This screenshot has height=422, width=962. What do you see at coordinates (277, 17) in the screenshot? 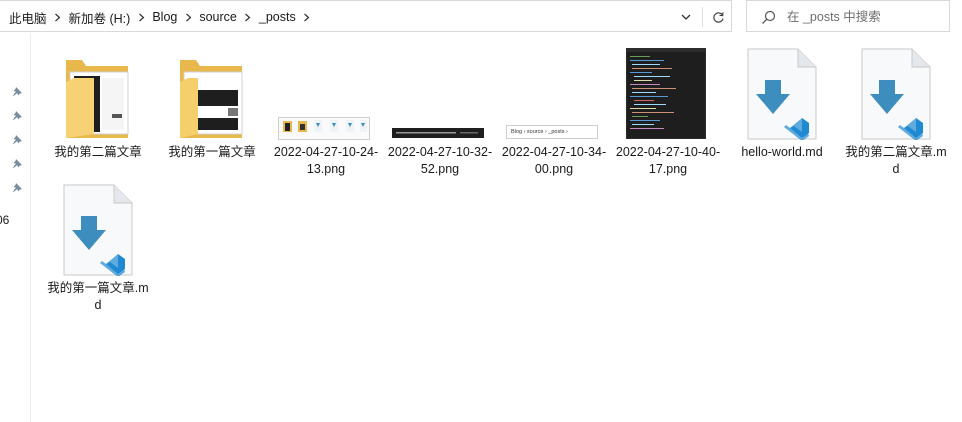
I see `breadcrumb-posts: _posts` at bounding box center [277, 17].